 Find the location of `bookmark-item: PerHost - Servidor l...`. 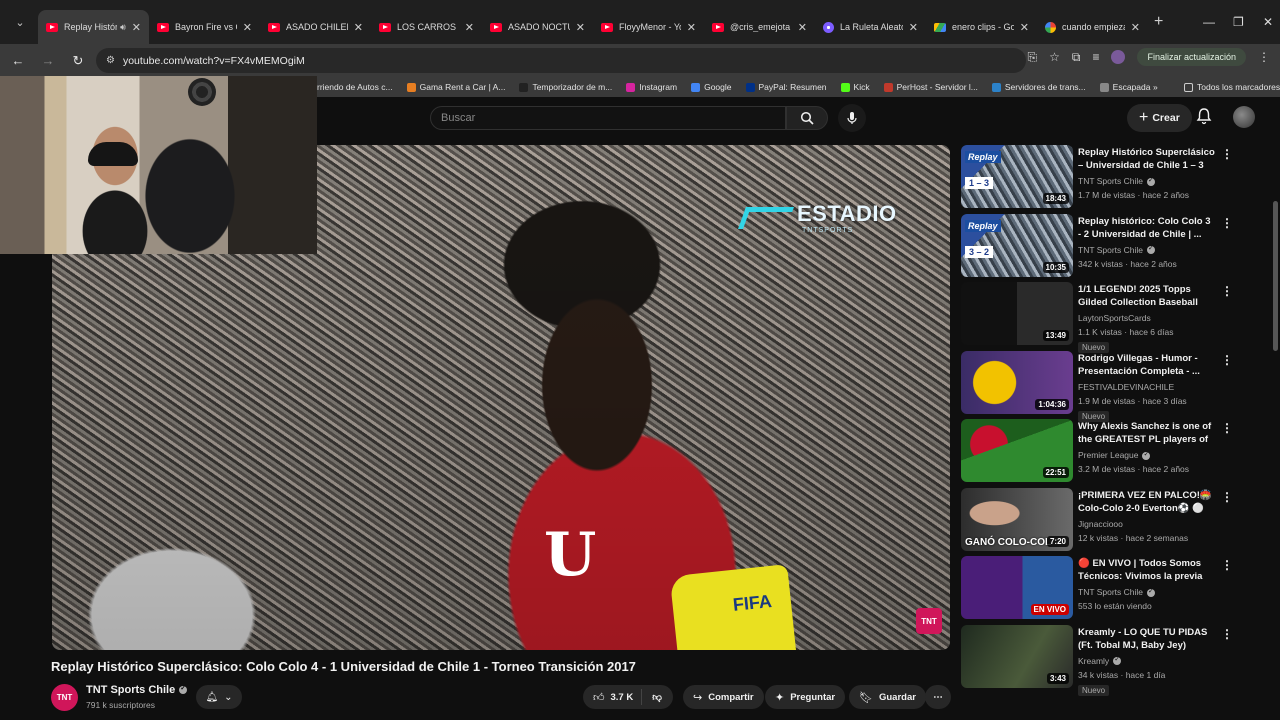

bookmark-item: PerHost - Servidor l... is located at coordinates (930, 87).